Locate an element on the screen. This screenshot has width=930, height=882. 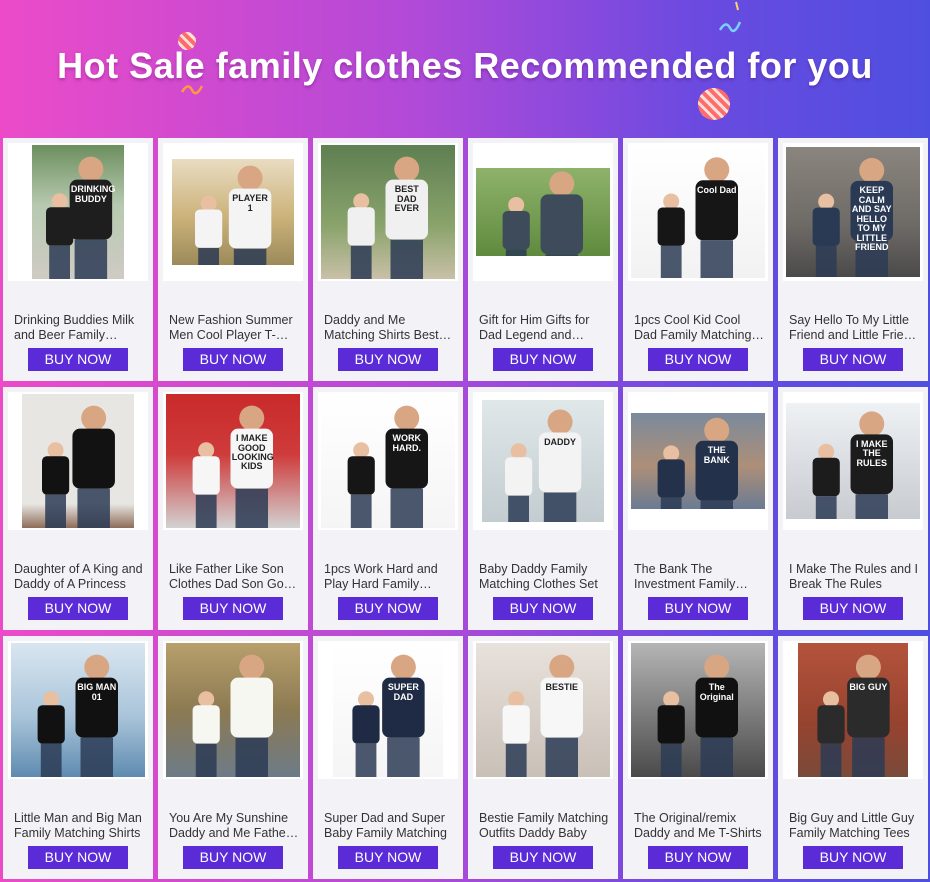
product-photo: PLAYER 1 is located at coordinates (233, 212).